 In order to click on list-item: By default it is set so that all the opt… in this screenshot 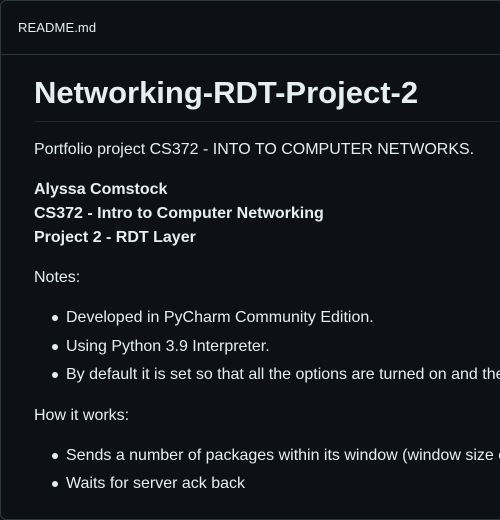, I will do `click(276, 375)`.